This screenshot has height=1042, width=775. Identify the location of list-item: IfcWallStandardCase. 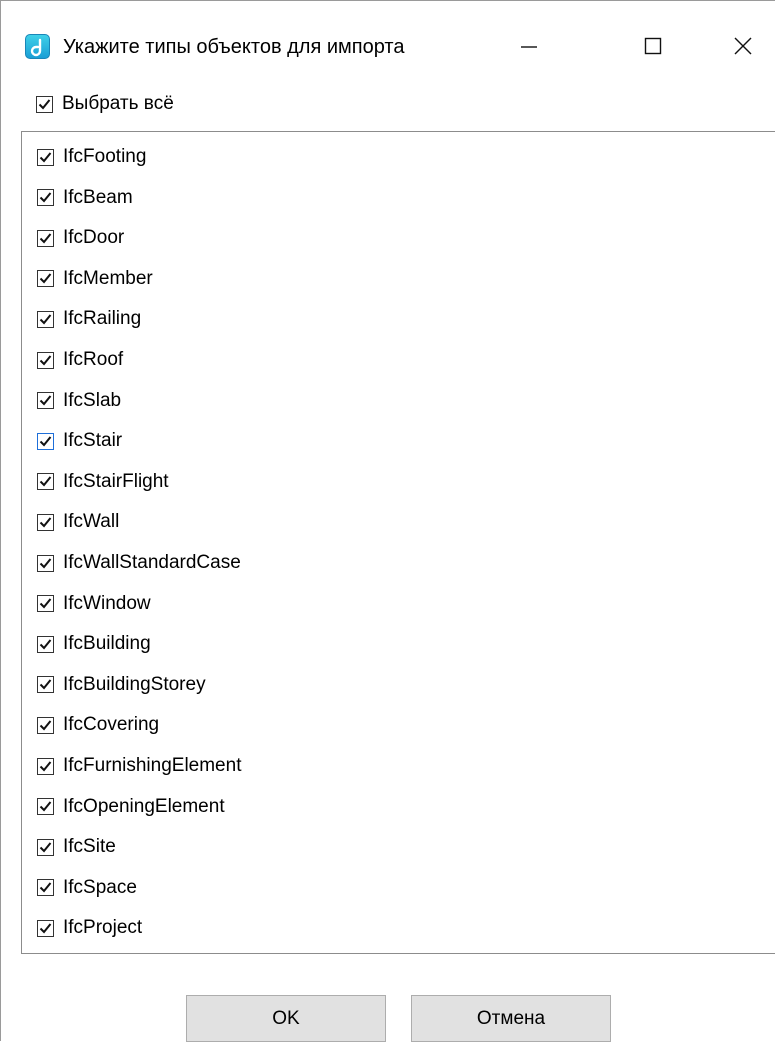
(139, 563).